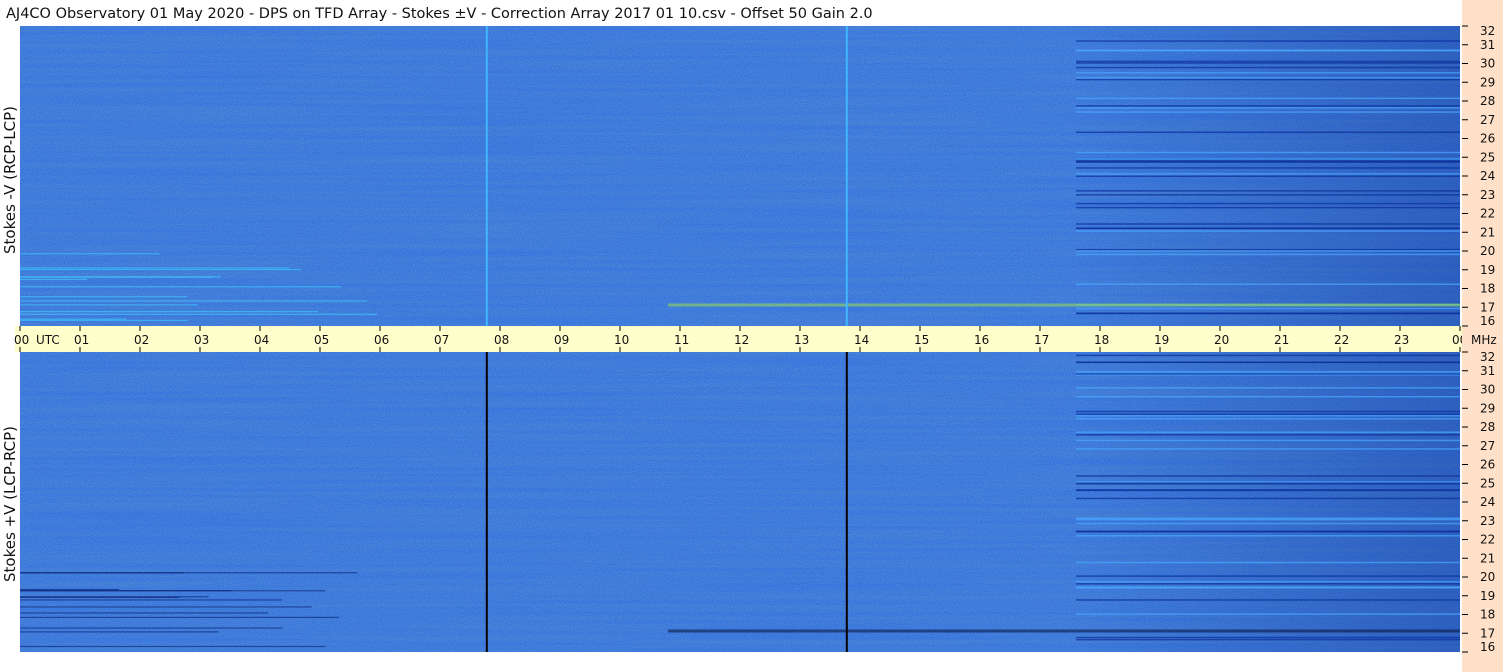 The image size is (1503, 672). What do you see at coordinates (801, 340) in the screenshot?
I see `time-tick-label: 13` at bounding box center [801, 340].